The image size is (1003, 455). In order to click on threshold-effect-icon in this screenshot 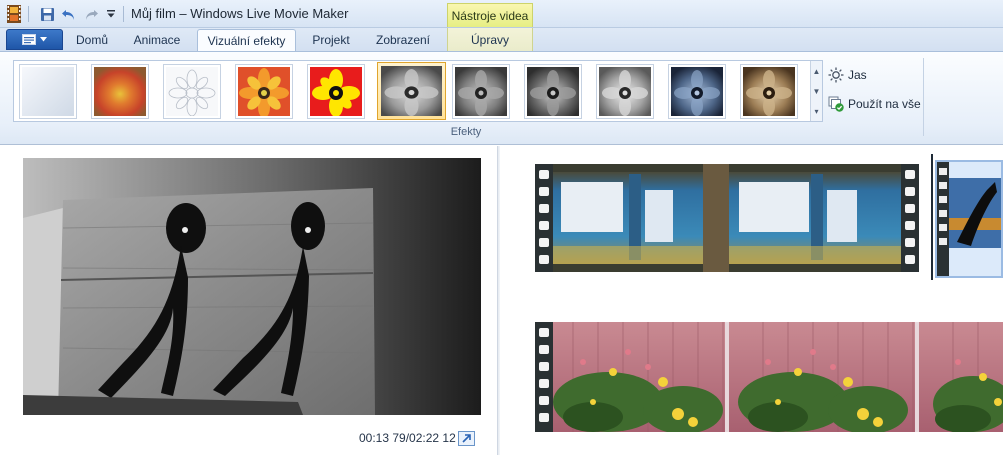, I will do `click(336, 91)`.